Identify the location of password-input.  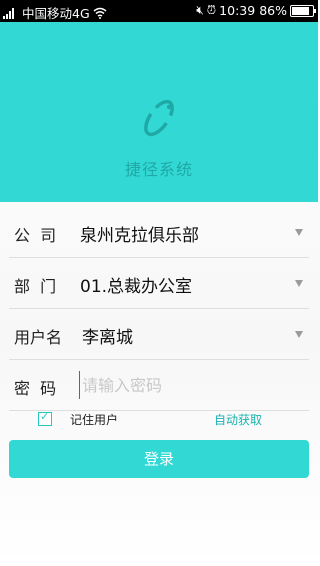
(180, 385).